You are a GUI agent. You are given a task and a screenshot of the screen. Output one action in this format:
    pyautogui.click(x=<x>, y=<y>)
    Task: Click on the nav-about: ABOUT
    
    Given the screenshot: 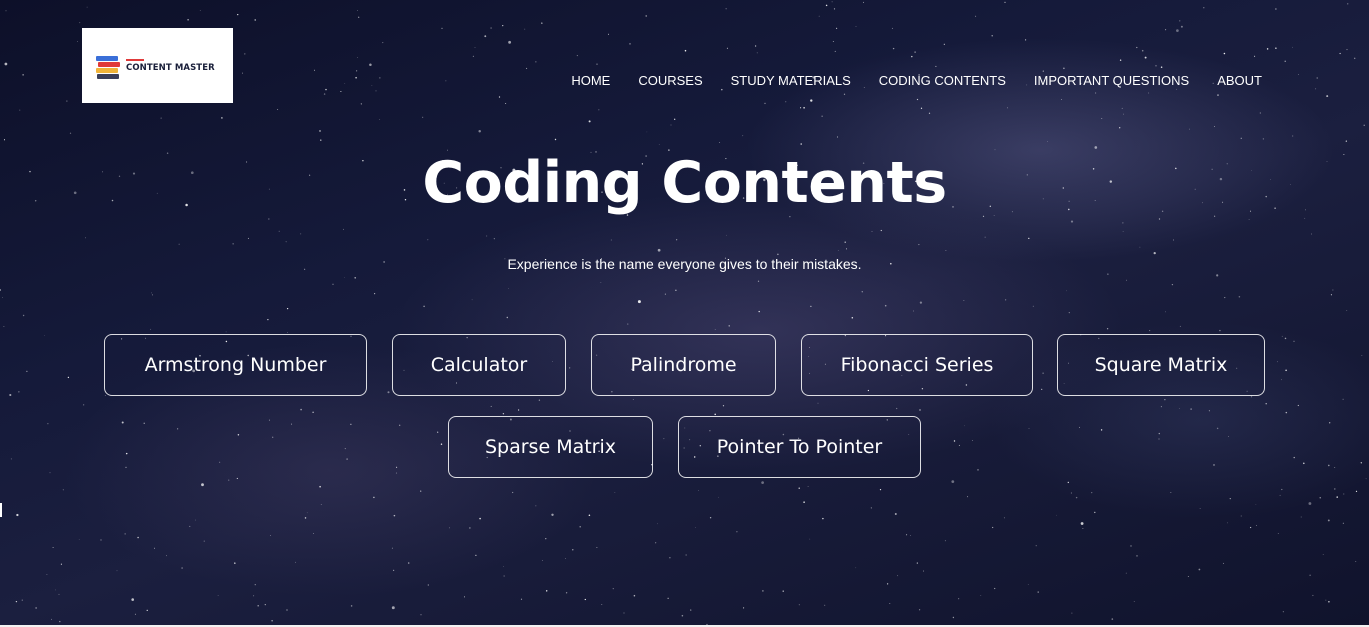 What is the action you would take?
    pyautogui.click(x=1239, y=80)
    